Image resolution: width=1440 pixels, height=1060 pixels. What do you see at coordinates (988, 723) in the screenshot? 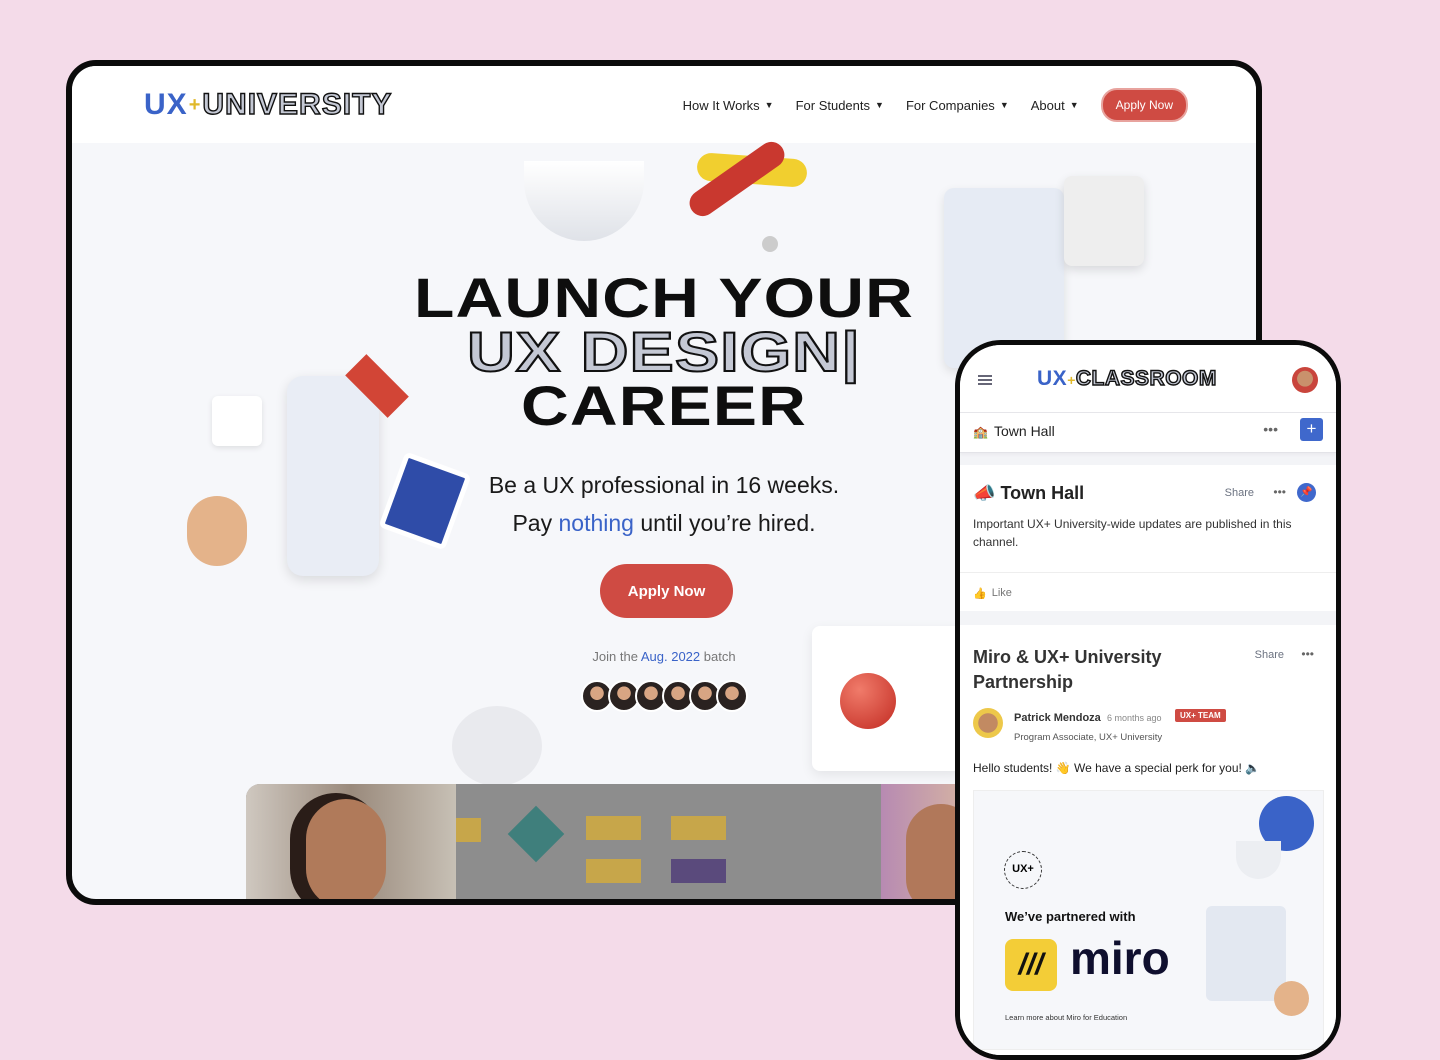
I see `author-avatar` at bounding box center [988, 723].